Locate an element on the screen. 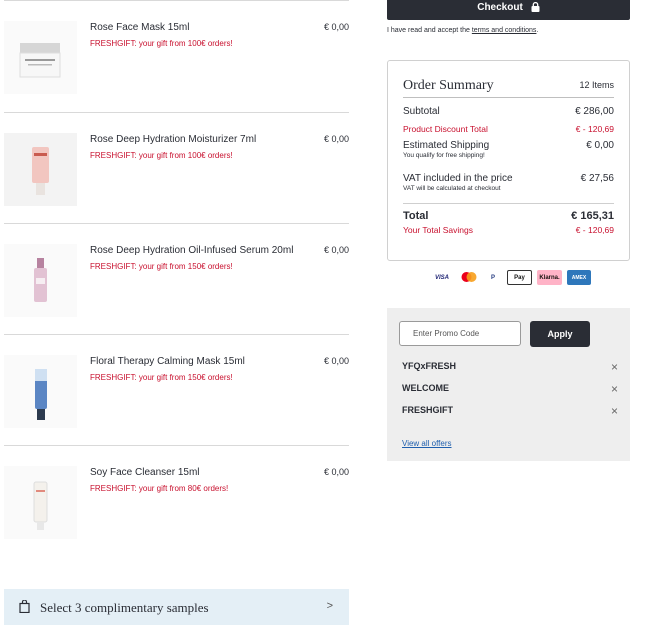  discount-value: € - 120,69 is located at coordinates (594, 129).